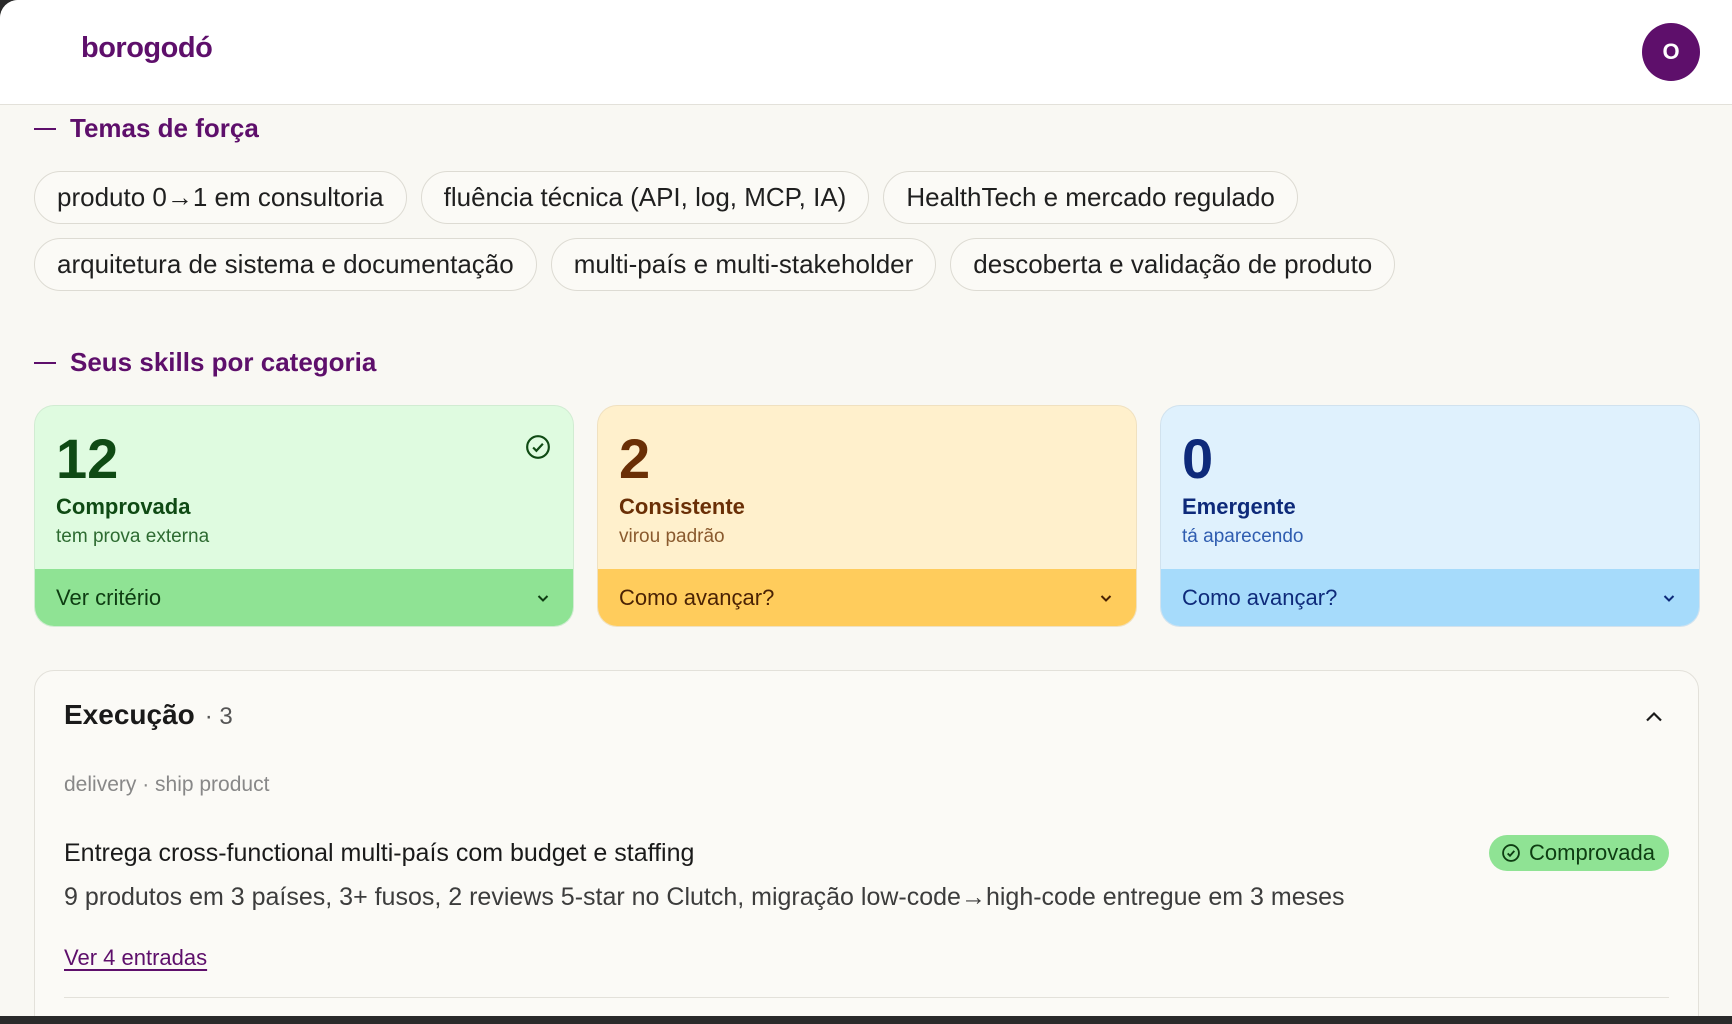 This screenshot has height=1024, width=1732. I want to click on category-header: Execução · 3, so click(148, 715).